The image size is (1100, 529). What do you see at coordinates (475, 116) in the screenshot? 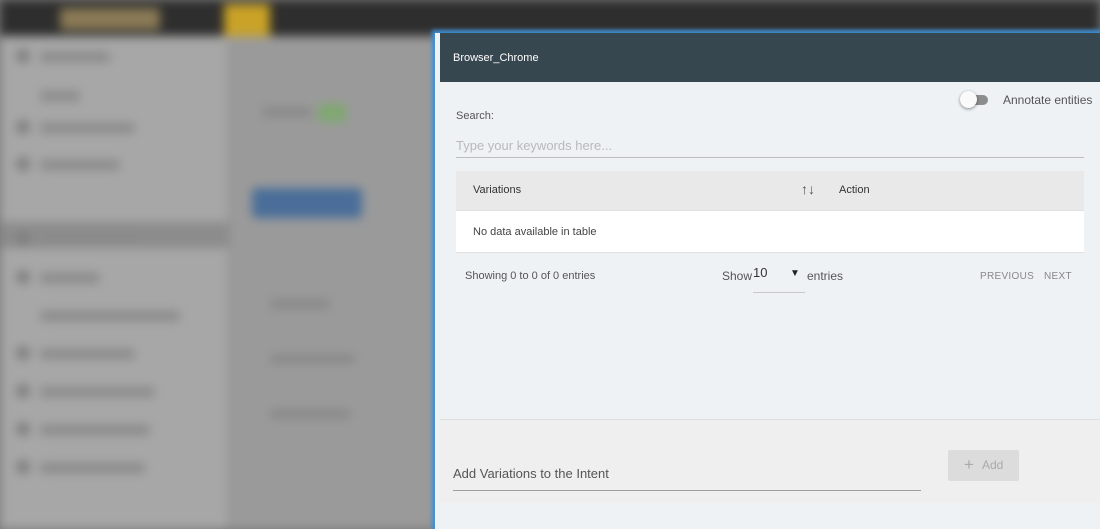
I see `search-label: Search:` at bounding box center [475, 116].